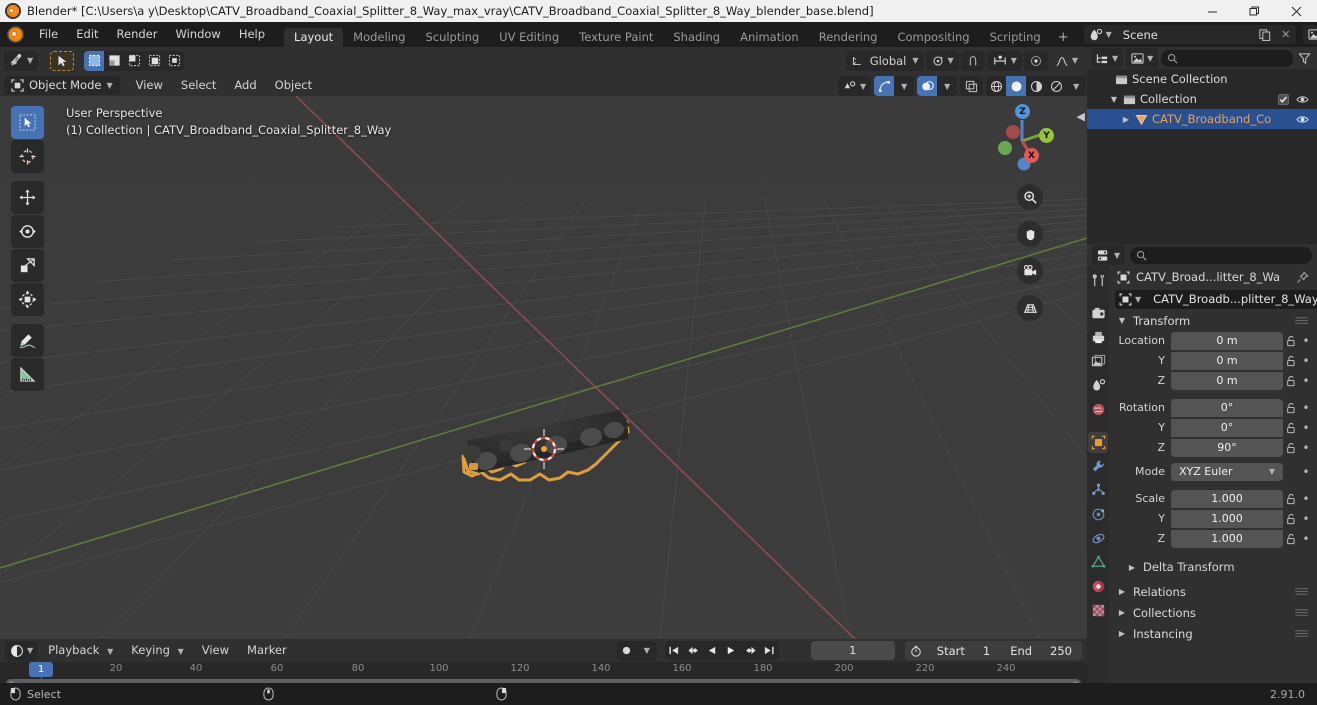 The height and width of the screenshot is (705, 1317). Describe the element at coordinates (1227, 518) in the screenshot. I see `scale-y-field: 1.000` at that location.